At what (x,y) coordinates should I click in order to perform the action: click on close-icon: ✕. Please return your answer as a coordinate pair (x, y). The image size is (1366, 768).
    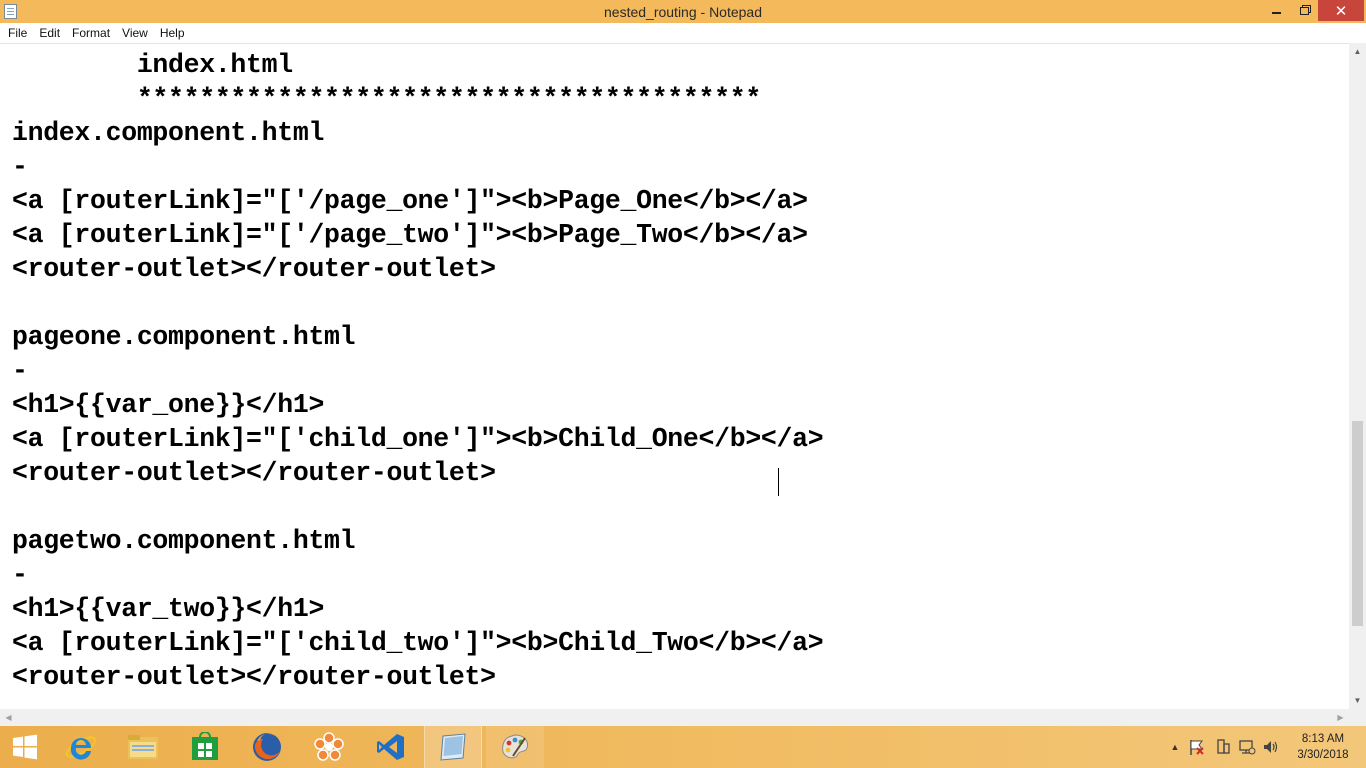
    Looking at the image, I should click on (1341, 11).